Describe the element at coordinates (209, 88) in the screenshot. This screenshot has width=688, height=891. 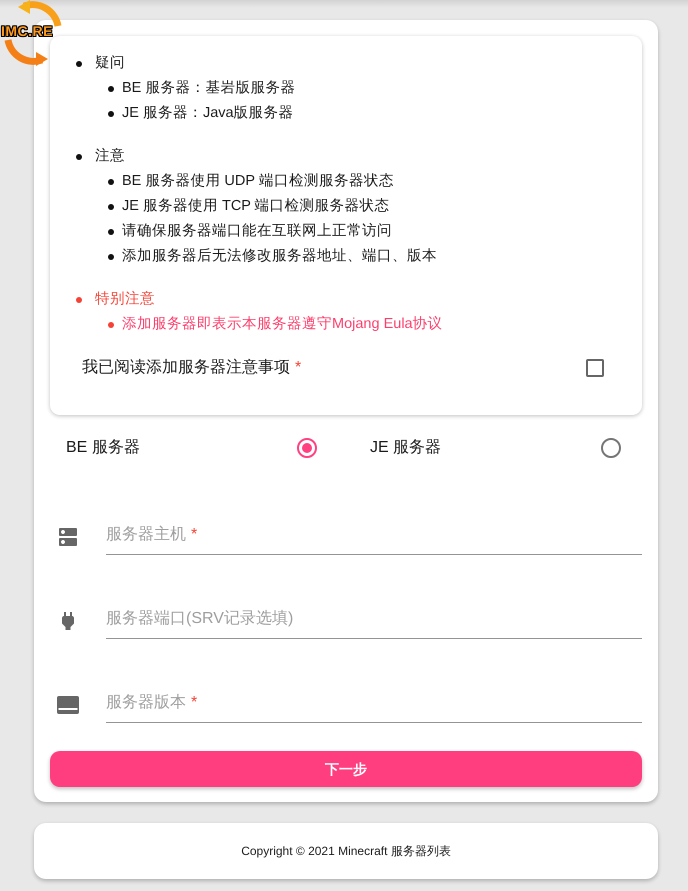
I see `notice-item: BE 服务器：基岩版服务器` at that location.